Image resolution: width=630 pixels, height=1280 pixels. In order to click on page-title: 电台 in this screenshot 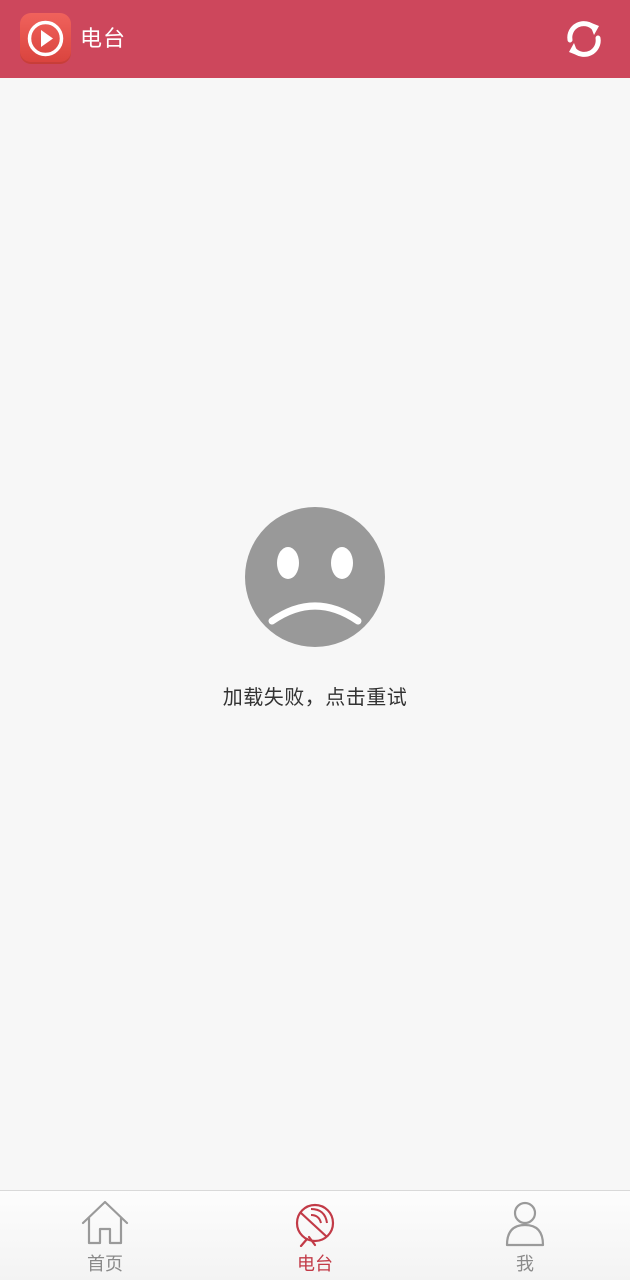, I will do `click(103, 39)`.